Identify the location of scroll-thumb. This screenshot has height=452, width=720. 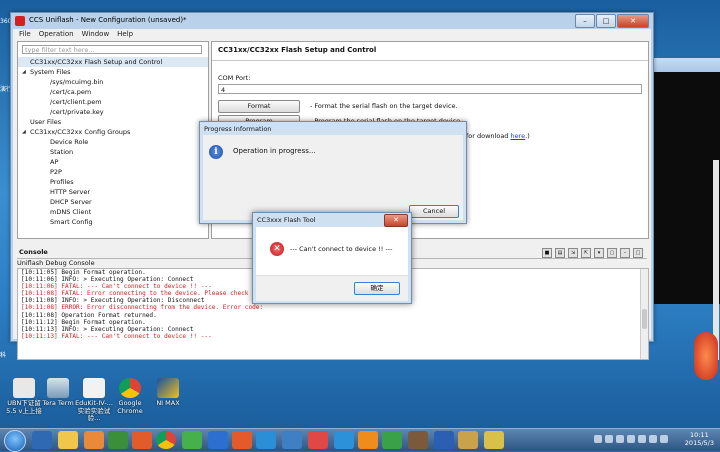
(644, 319).